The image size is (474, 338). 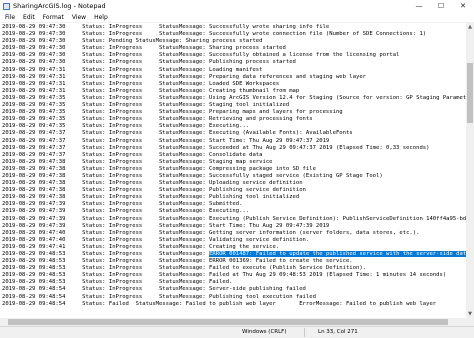 I want to click on menu-help: Help, so click(x=101, y=17).